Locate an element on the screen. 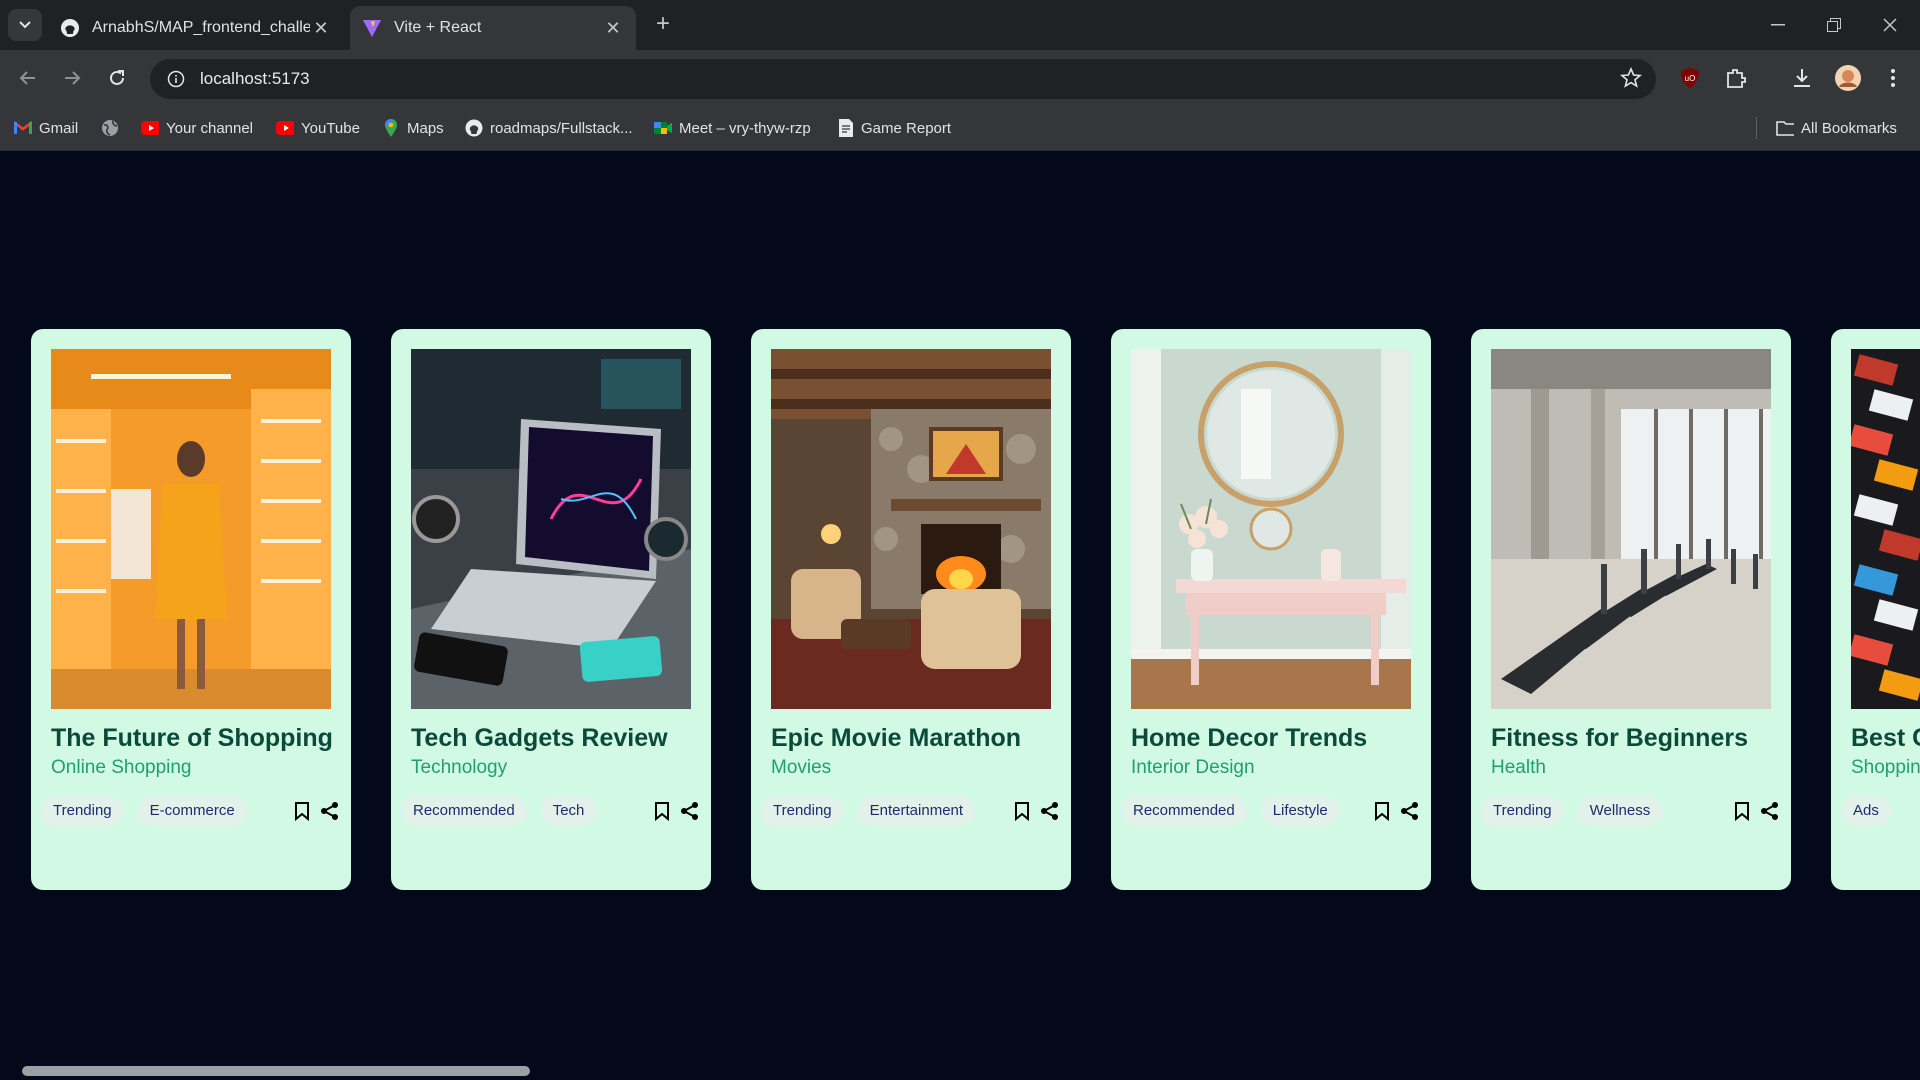 The height and width of the screenshot is (1080, 1920). chevron-down-icon is located at coordinates (25, 25).